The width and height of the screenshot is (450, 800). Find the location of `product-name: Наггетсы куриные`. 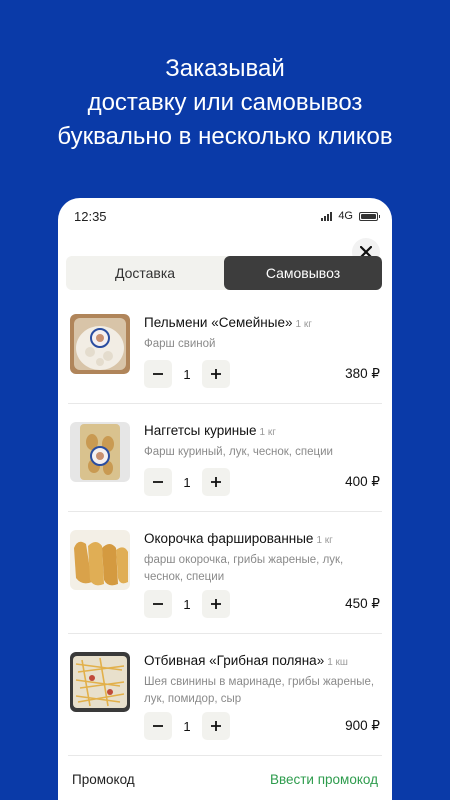

product-name: Наггетсы куриные is located at coordinates (200, 430).